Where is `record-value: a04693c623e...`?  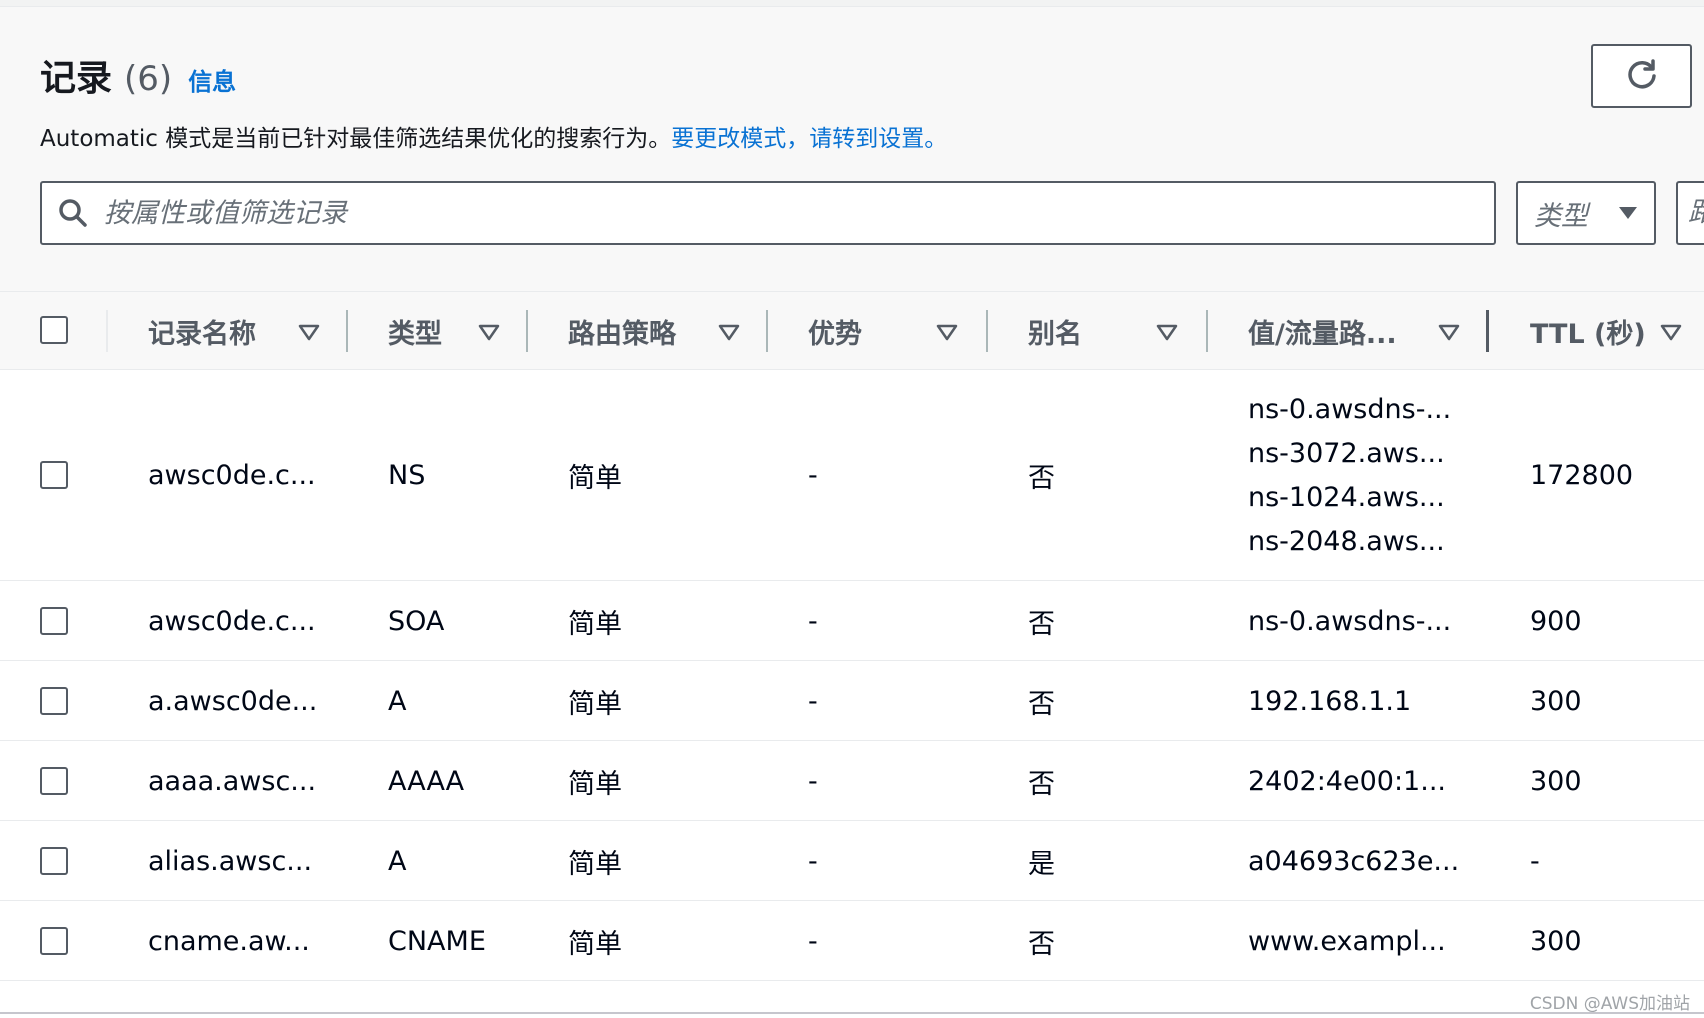 record-value: a04693c623e... is located at coordinates (1354, 861).